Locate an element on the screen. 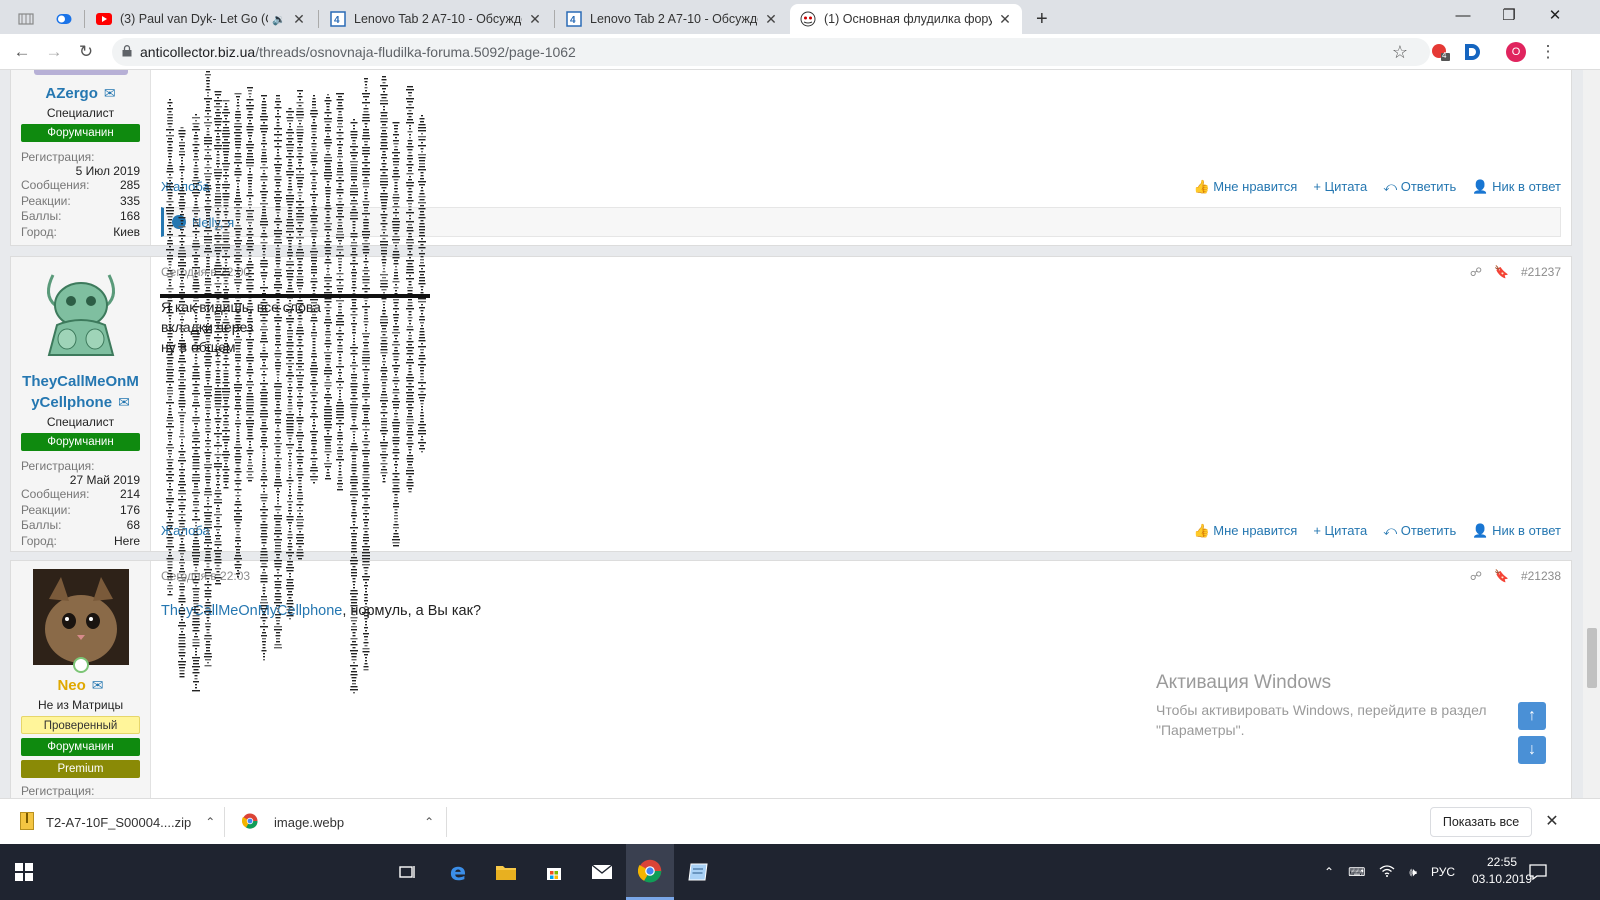  username-link: AZergo is located at coordinates (71, 93).